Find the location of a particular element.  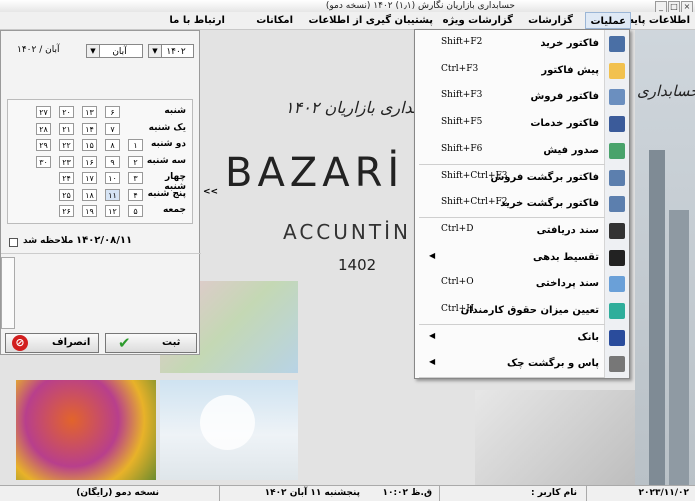

menu-item-shortcut: Shift+F6 is located at coordinates (462, 148).